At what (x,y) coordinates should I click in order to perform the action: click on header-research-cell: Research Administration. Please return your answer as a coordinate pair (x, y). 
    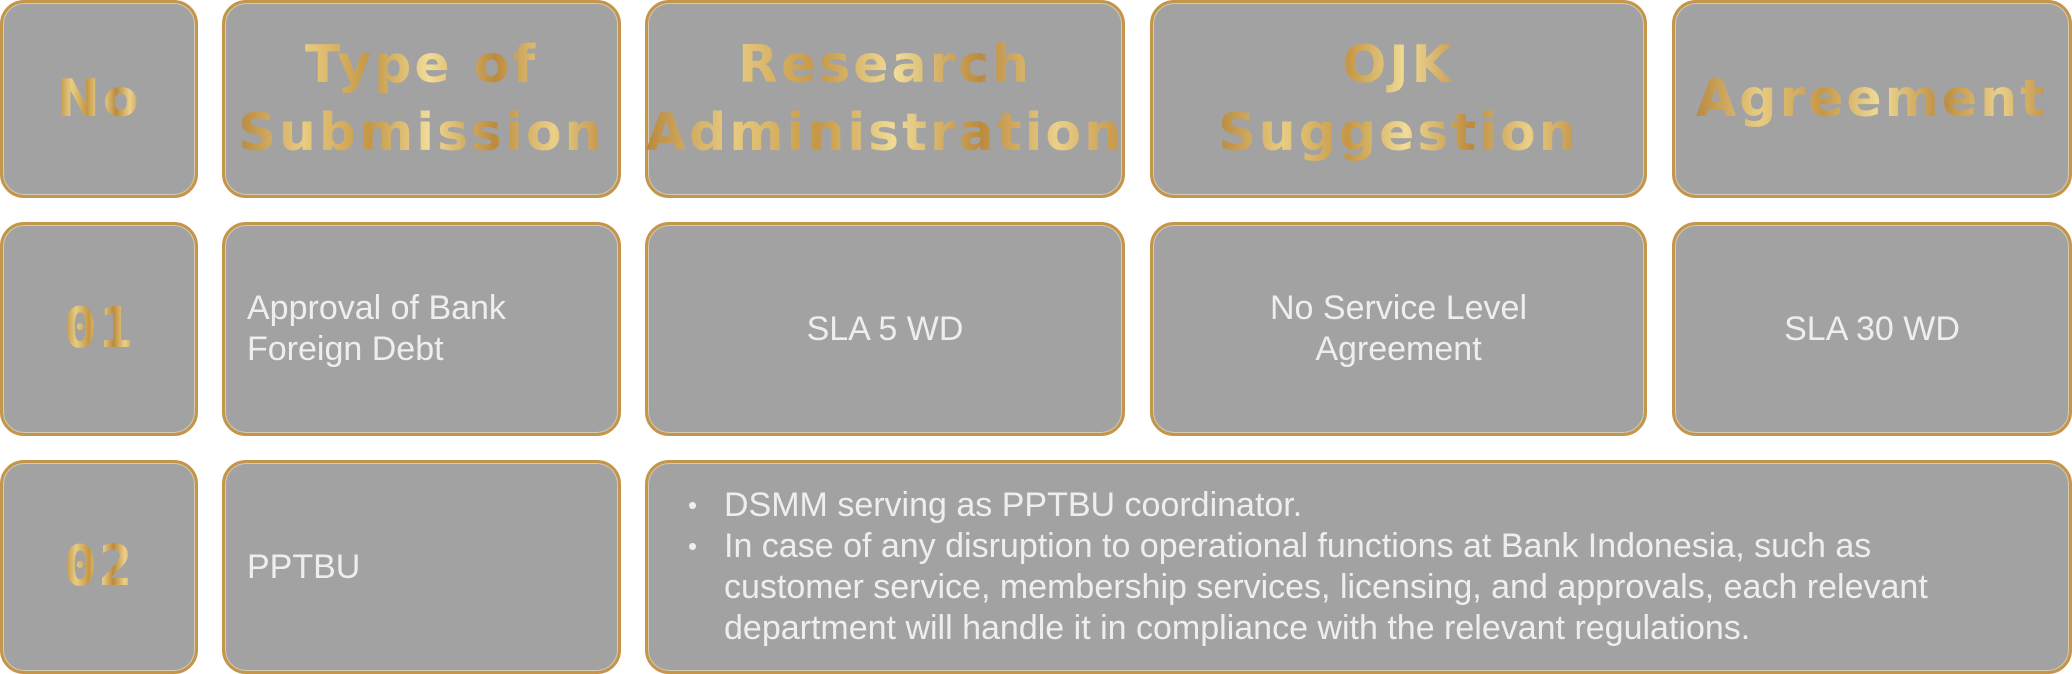
    Looking at the image, I should click on (885, 99).